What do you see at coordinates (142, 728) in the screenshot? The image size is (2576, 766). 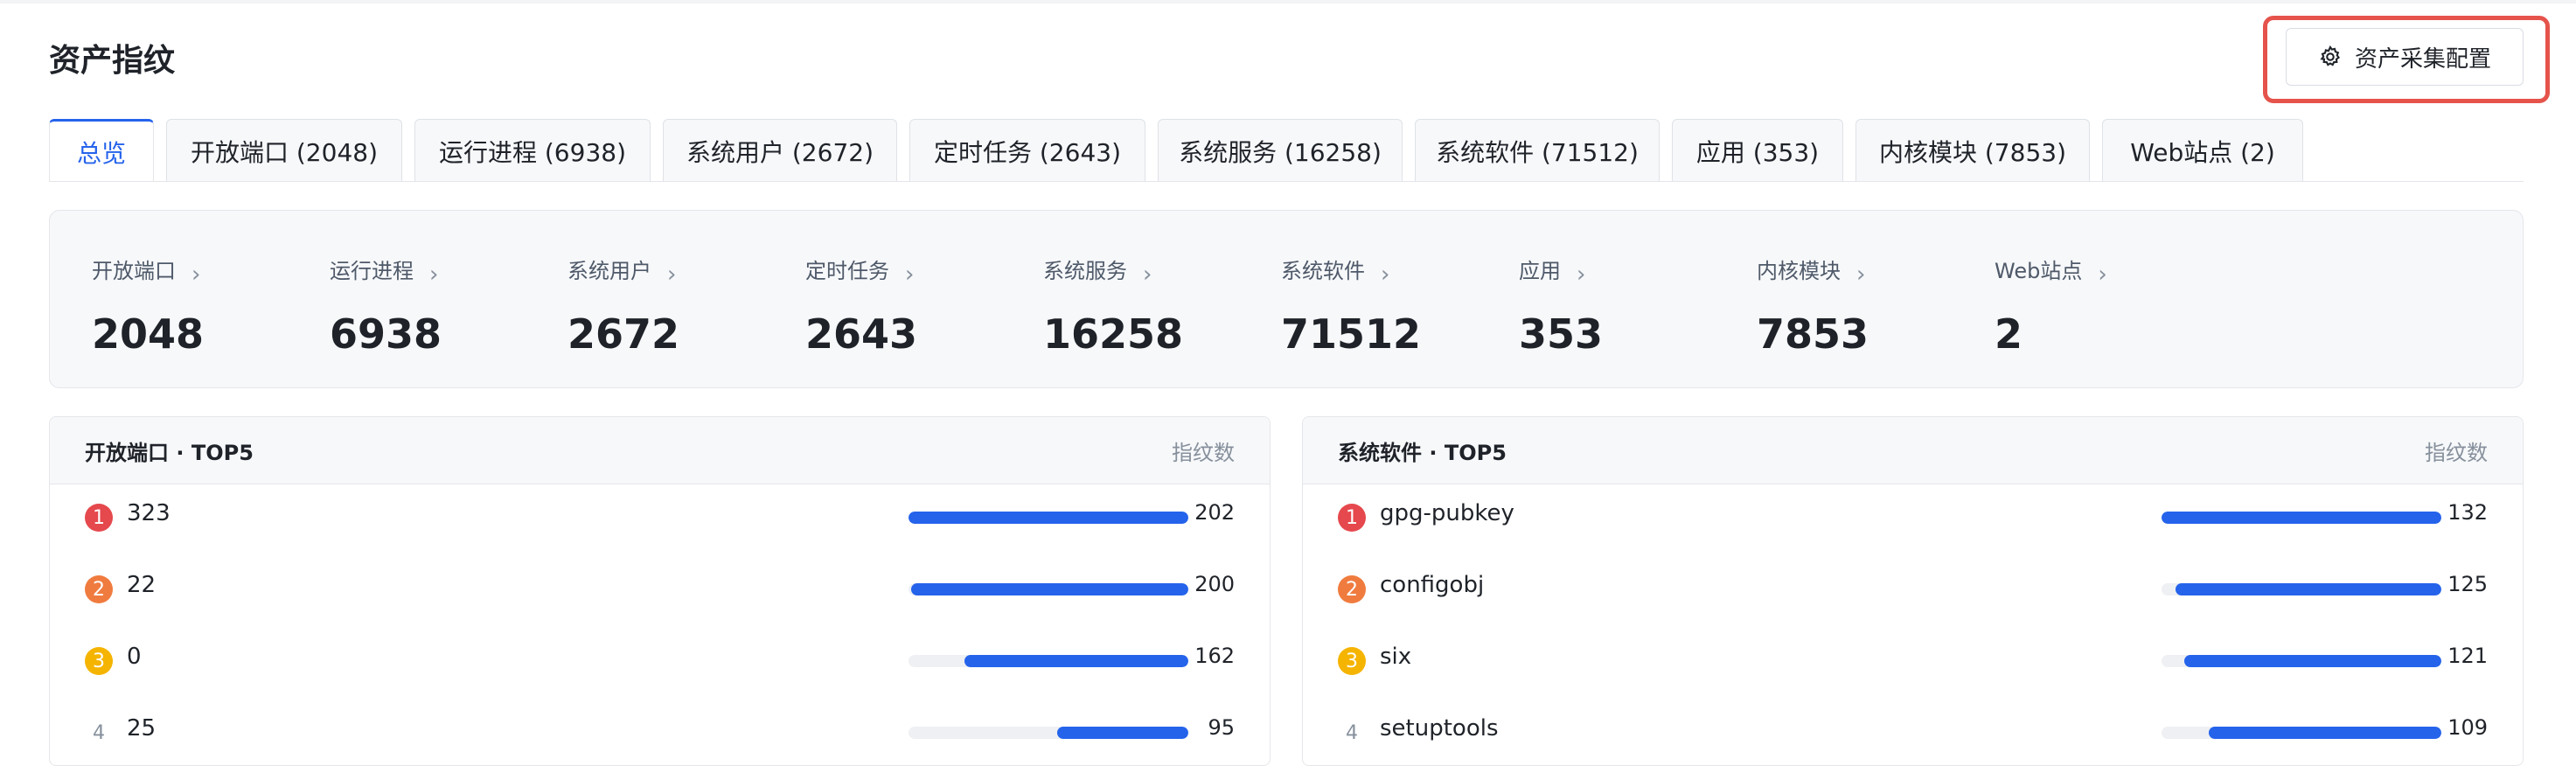 I see `item-name: 25` at bounding box center [142, 728].